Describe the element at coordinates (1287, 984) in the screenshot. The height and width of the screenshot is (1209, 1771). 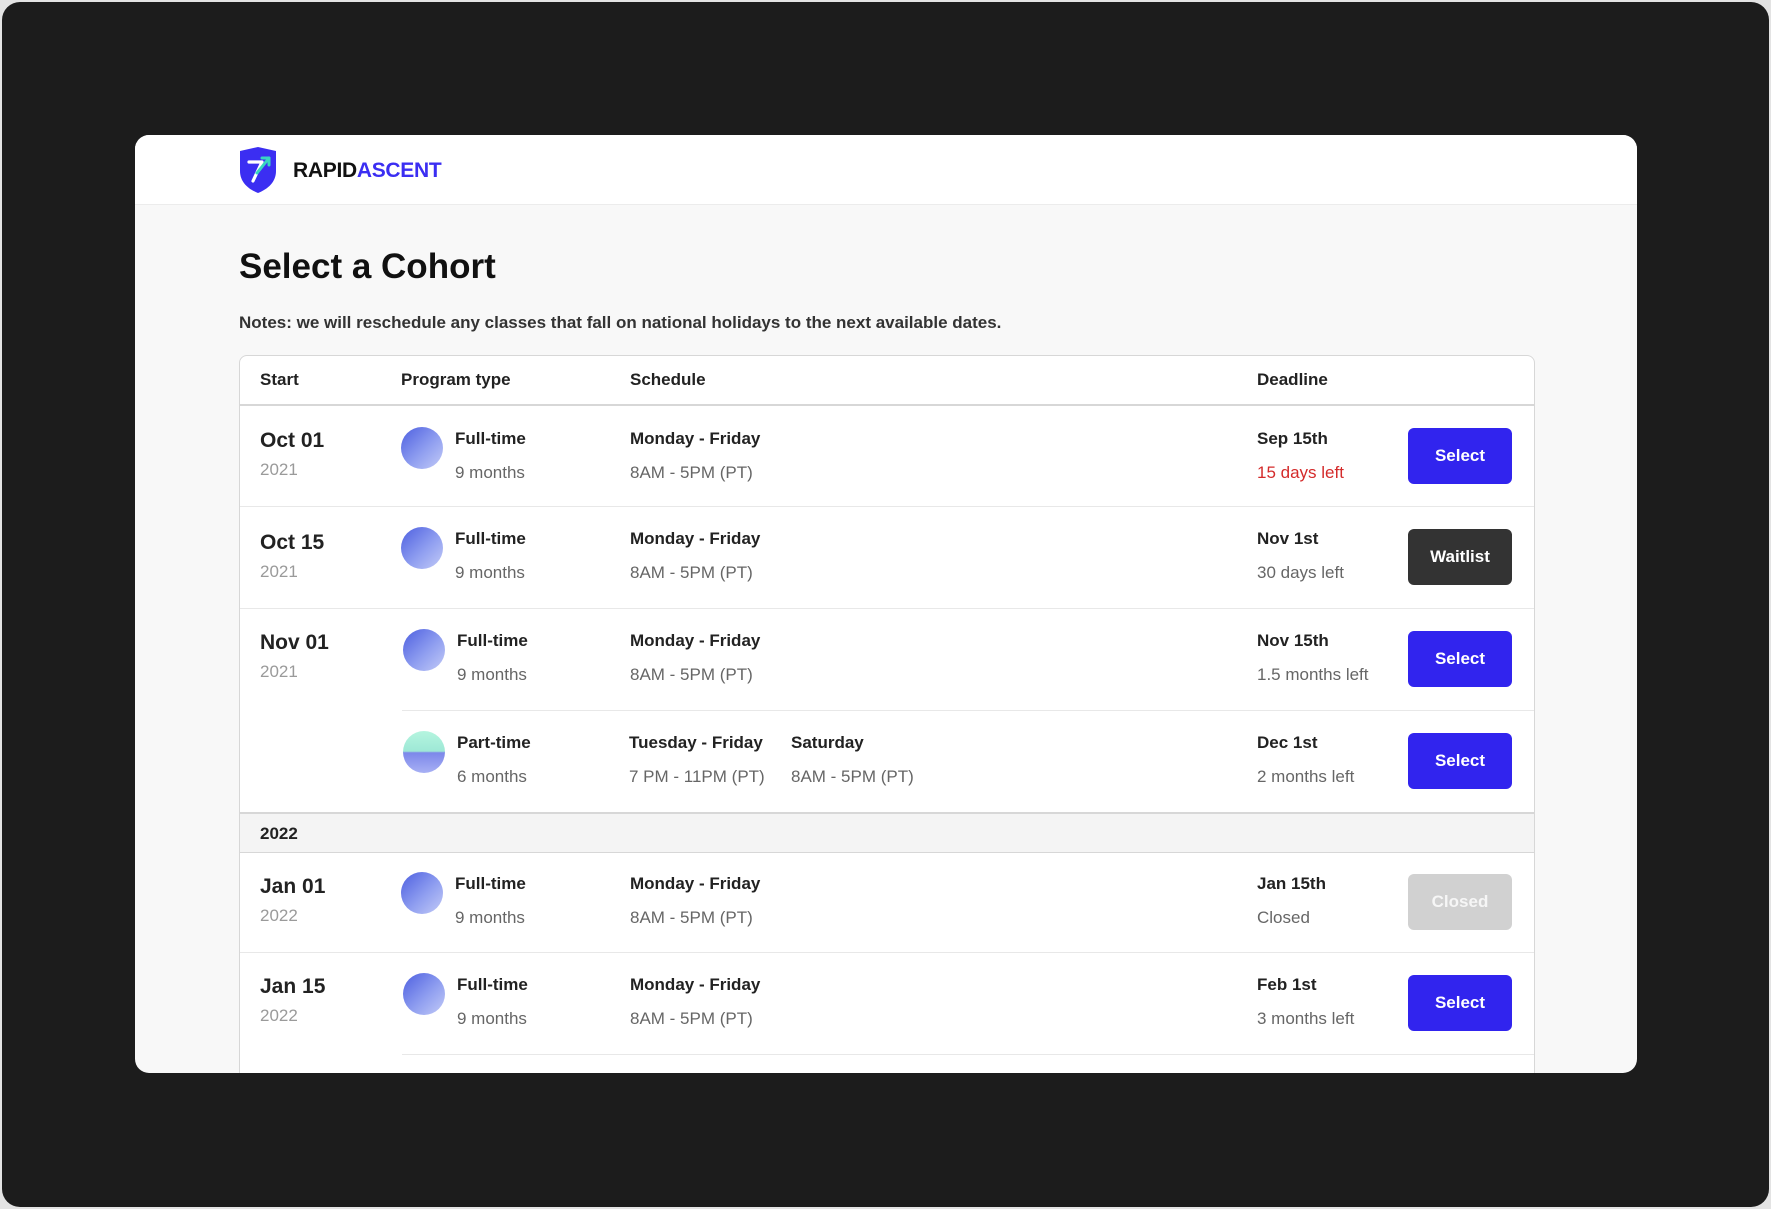
I see `deadline-date: Feb 1st` at that location.